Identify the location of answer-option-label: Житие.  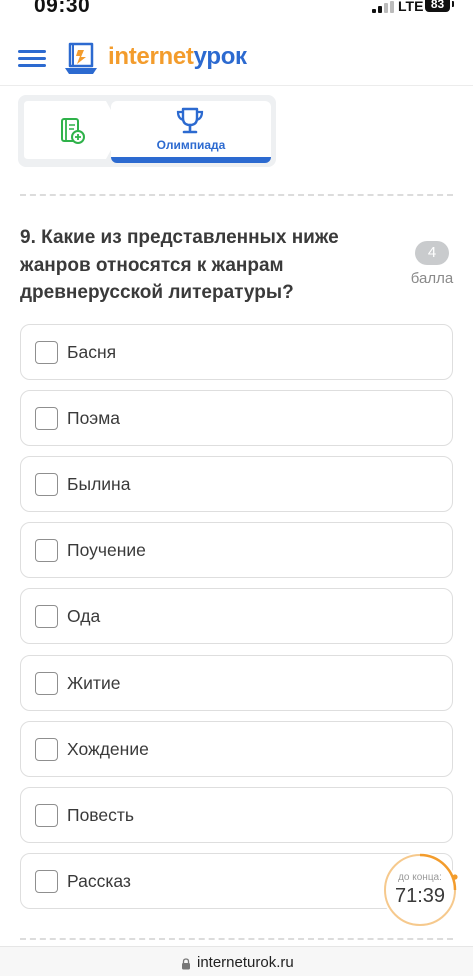
(94, 683).